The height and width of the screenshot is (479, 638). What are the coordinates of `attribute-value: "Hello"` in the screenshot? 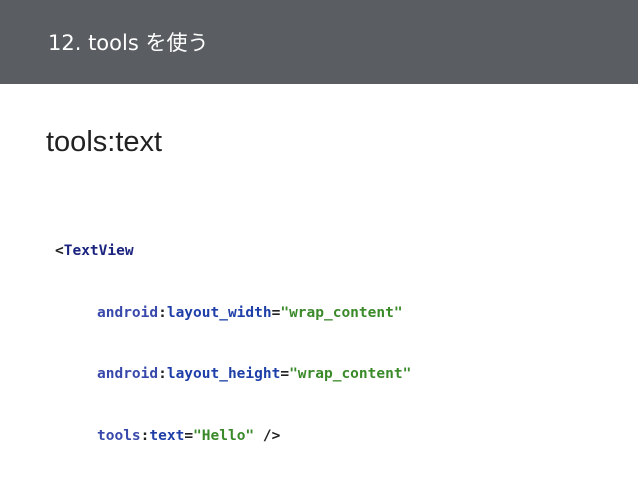 It's located at (224, 435).